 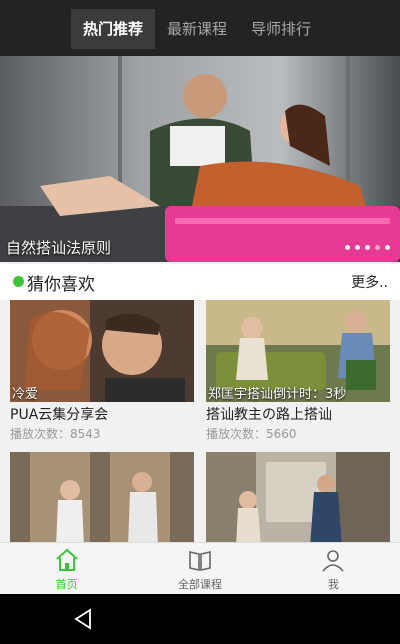 I want to click on play-count: 播放次数：5660, so click(x=251, y=434).